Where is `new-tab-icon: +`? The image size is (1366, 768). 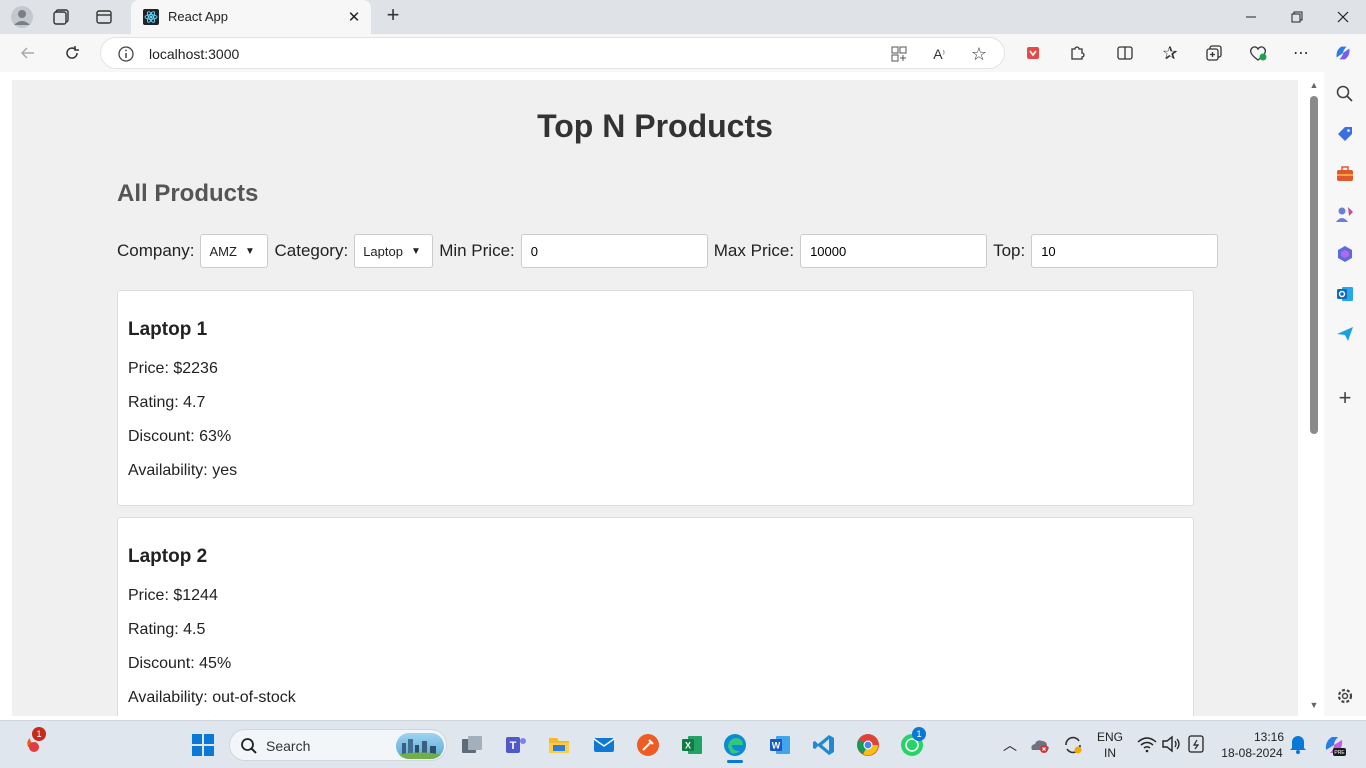 new-tab-icon: + is located at coordinates (393, 16).